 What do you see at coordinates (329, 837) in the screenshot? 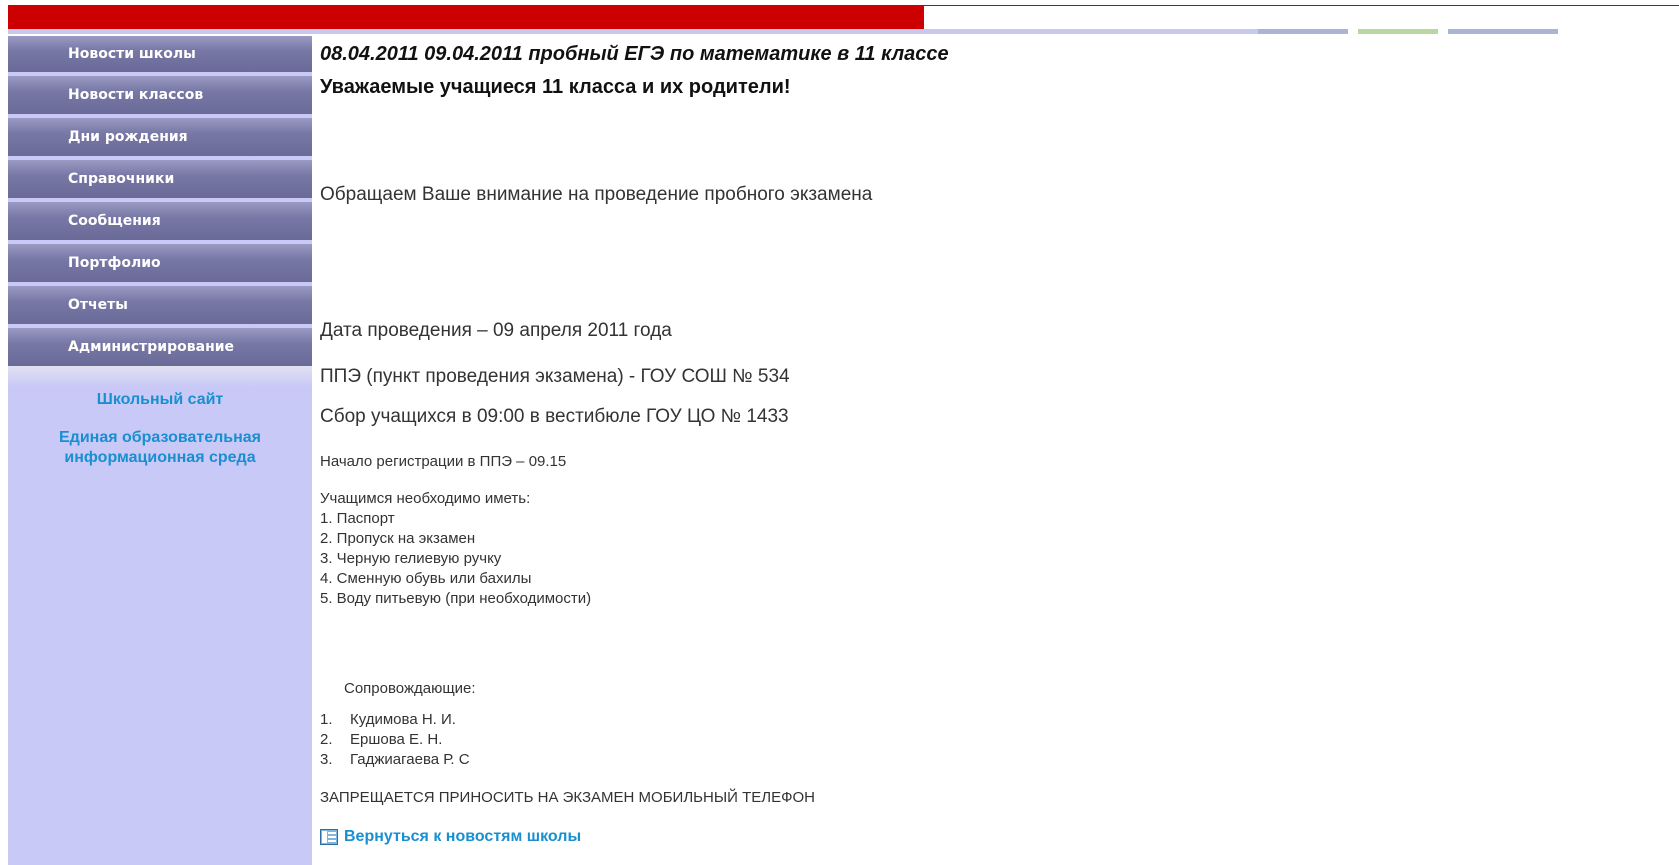
I see `news-list-icon` at bounding box center [329, 837].